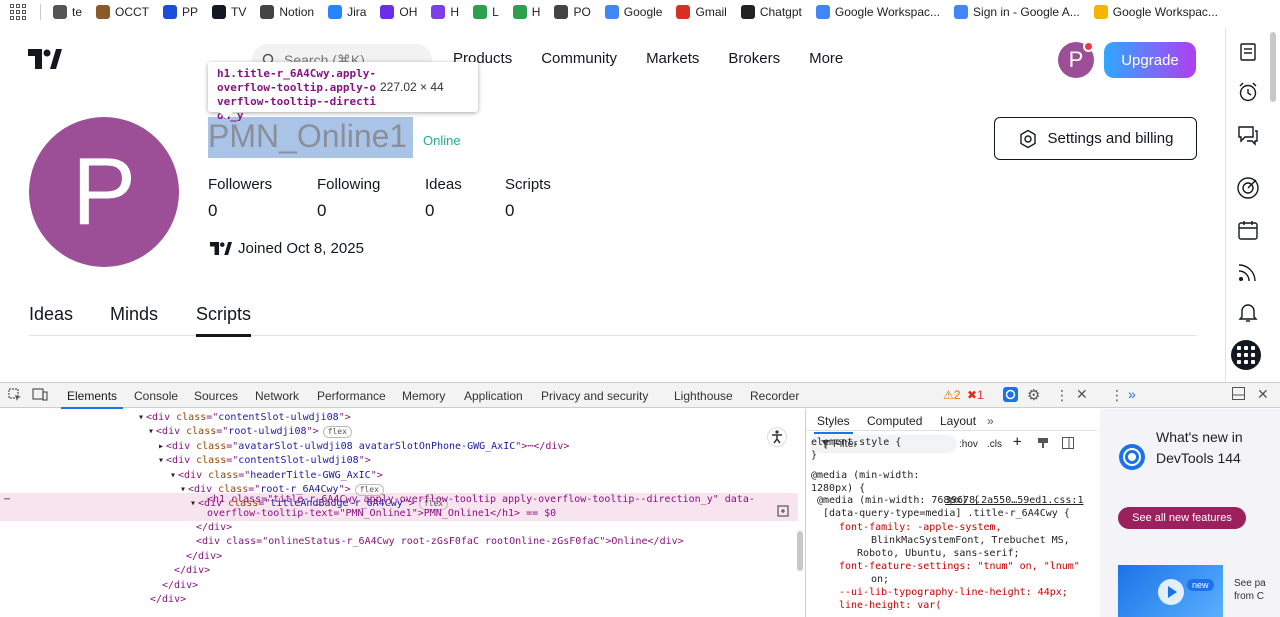 The width and height of the screenshot is (1280, 617). I want to click on dom-node-line: ▾ <div class="root-ulwdji08"> flex, so click(250, 432).